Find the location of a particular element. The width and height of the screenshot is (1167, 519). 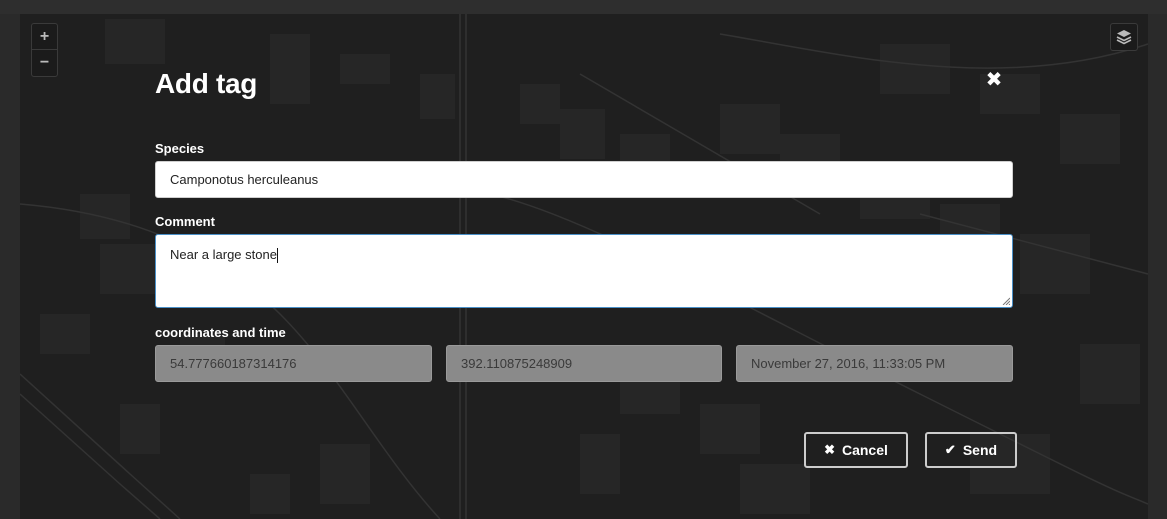

cancel-button: ✖ Cancel is located at coordinates (856, 450).